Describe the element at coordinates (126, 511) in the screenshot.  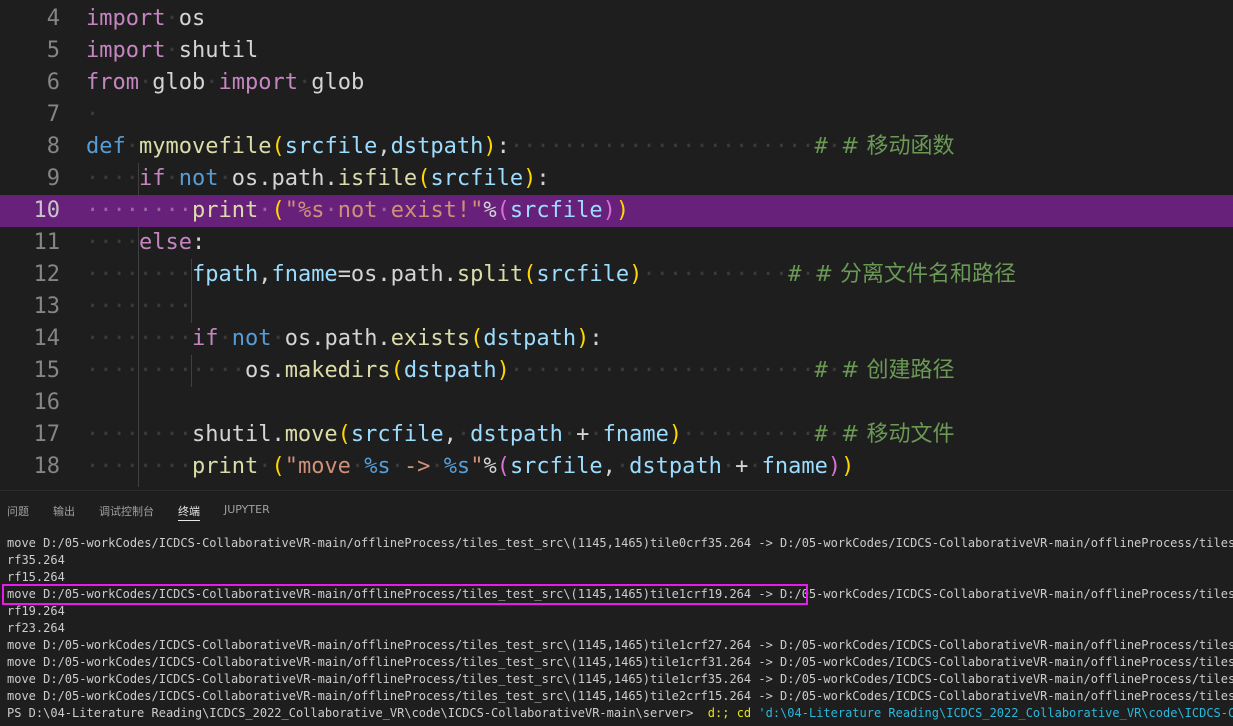
I see `tab-debug-console: 调试控制台` at that location.